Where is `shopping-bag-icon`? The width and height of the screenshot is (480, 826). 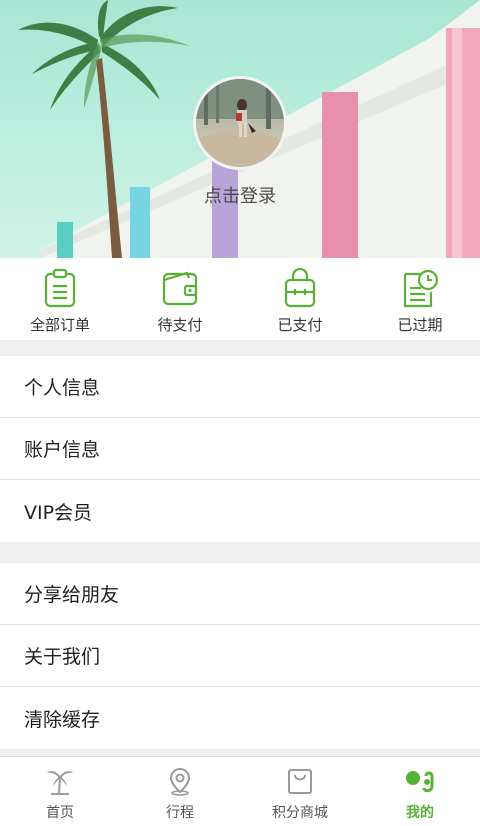 shopping-bag-icon is located at coordinates (300, 781).